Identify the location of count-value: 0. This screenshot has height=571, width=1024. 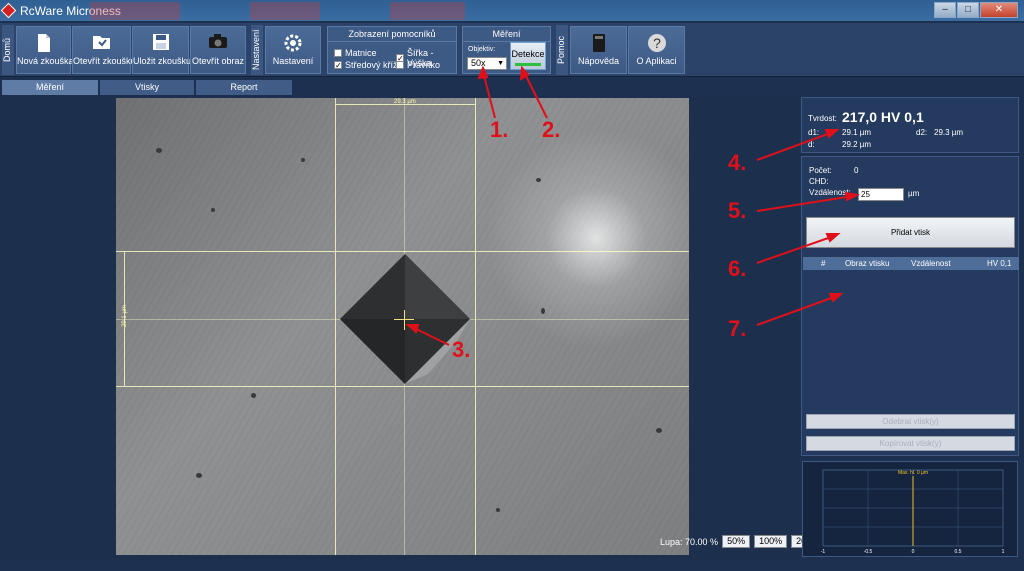
(856, 170).